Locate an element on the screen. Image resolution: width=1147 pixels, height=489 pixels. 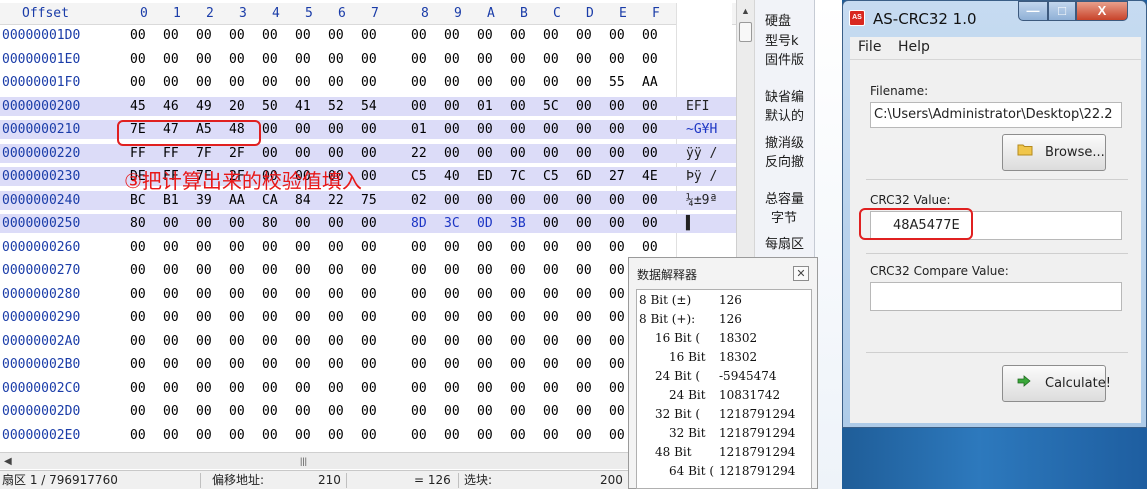
hex-byte: 49 is located at coordinates (204, 106).